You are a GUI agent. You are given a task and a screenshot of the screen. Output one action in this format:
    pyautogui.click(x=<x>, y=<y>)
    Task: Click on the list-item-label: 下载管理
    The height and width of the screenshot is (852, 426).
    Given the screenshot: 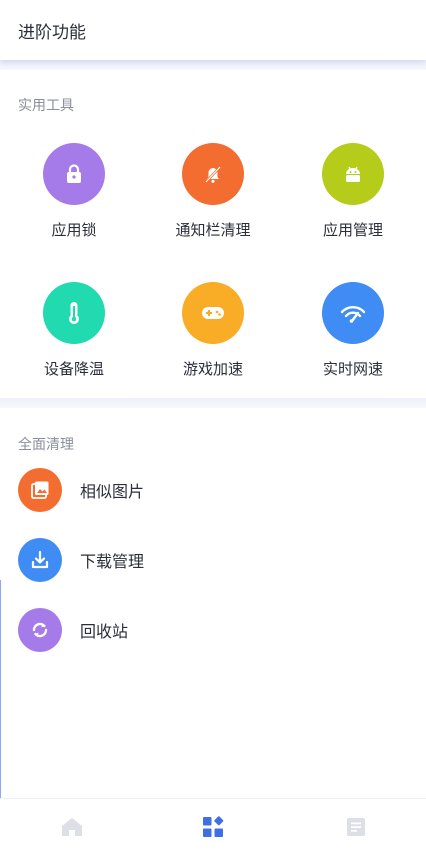 What is the action you would take?
    pyautogui.click(x=112, y=561)
    